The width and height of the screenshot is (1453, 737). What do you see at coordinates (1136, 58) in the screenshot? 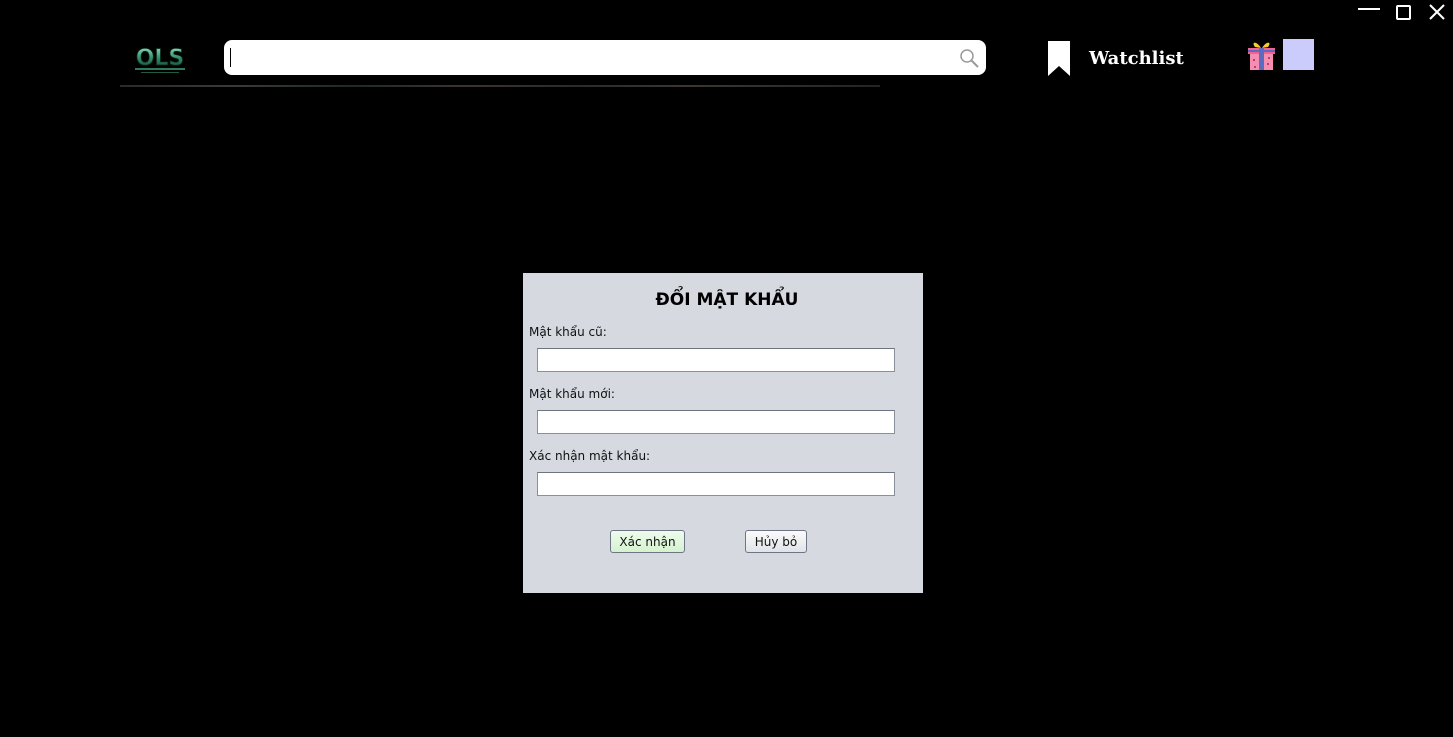
I see `watchlist-label: Watchlist` at bounding box center [1136, 58].